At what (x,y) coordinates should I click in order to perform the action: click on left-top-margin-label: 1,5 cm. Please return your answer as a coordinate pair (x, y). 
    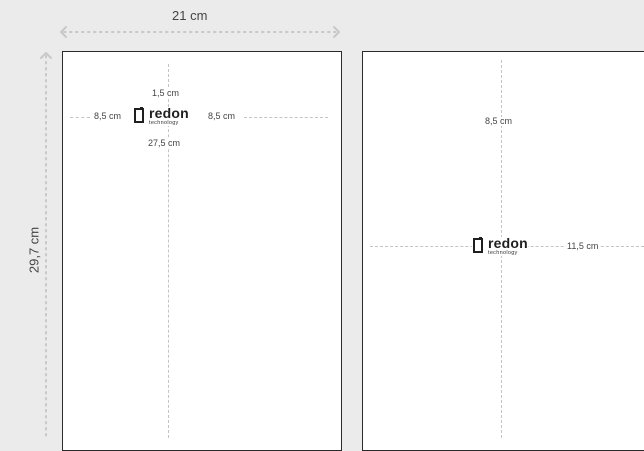
    Looking at the image, I should click on (166, 93).